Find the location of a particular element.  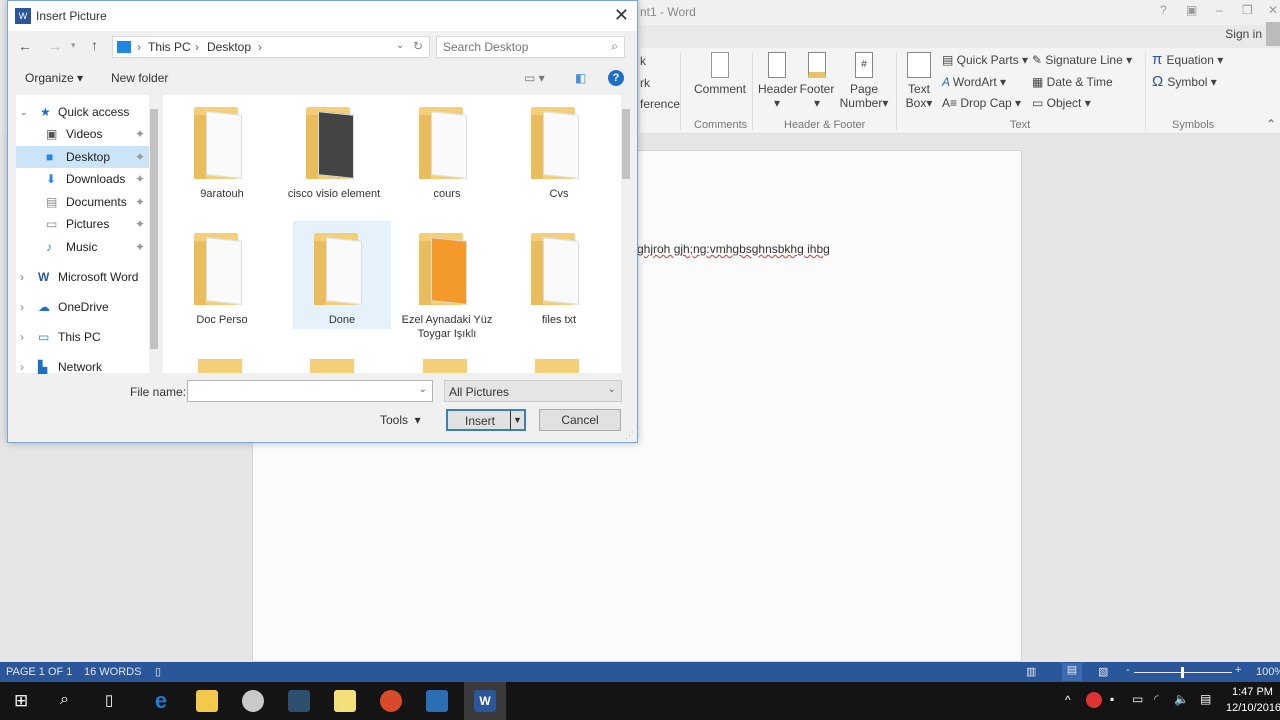

ribbon-display-icon: ▣ is located at coordinates (1191, 10).